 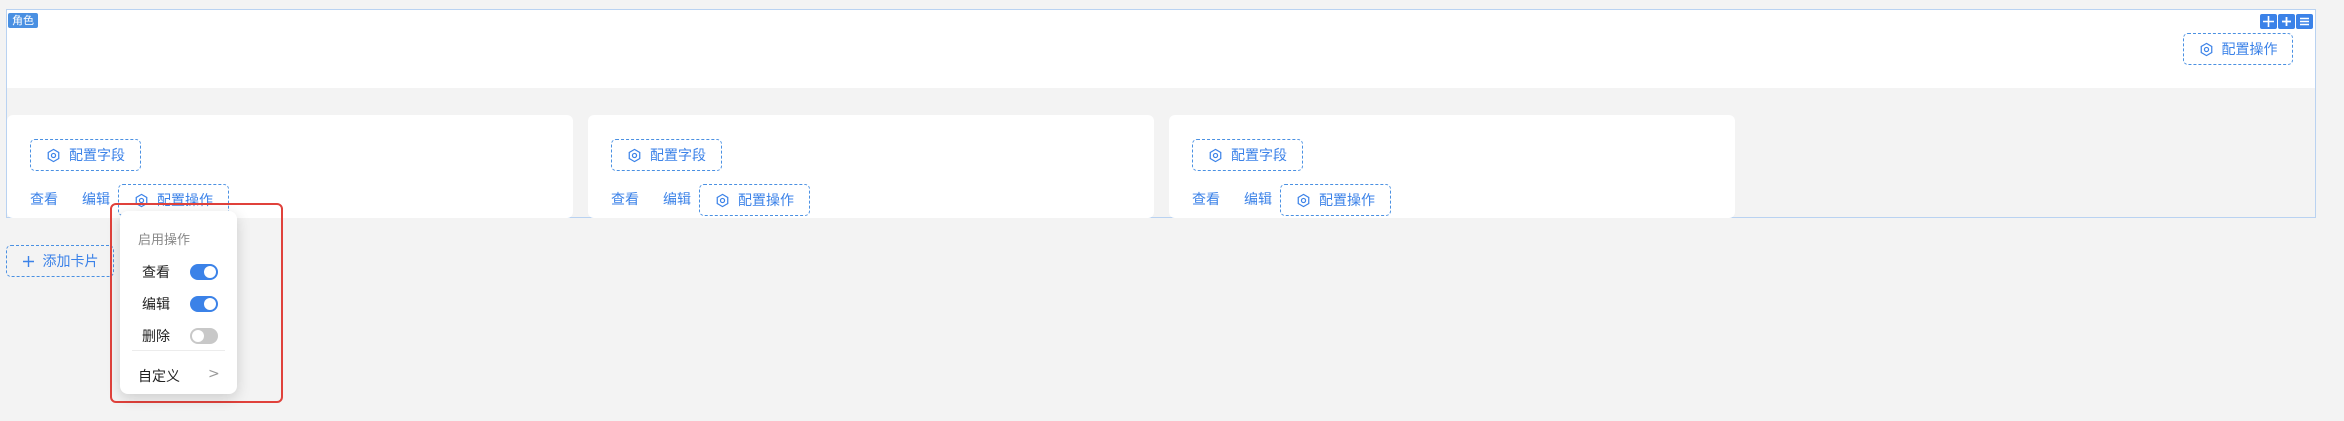 I want to click on card-1-view-link: 查看, so click(x=44, y=200).